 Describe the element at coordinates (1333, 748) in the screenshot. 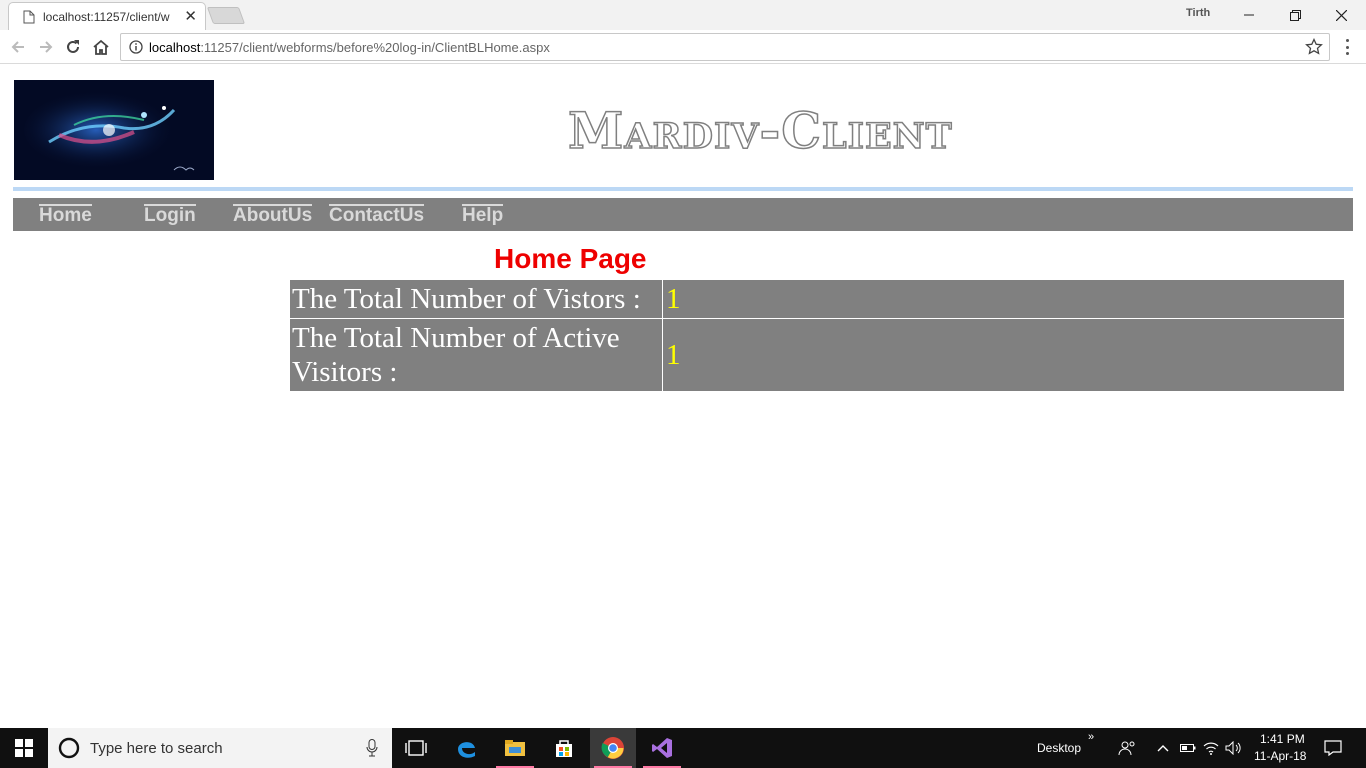

I see `action-center-icon` at that location.